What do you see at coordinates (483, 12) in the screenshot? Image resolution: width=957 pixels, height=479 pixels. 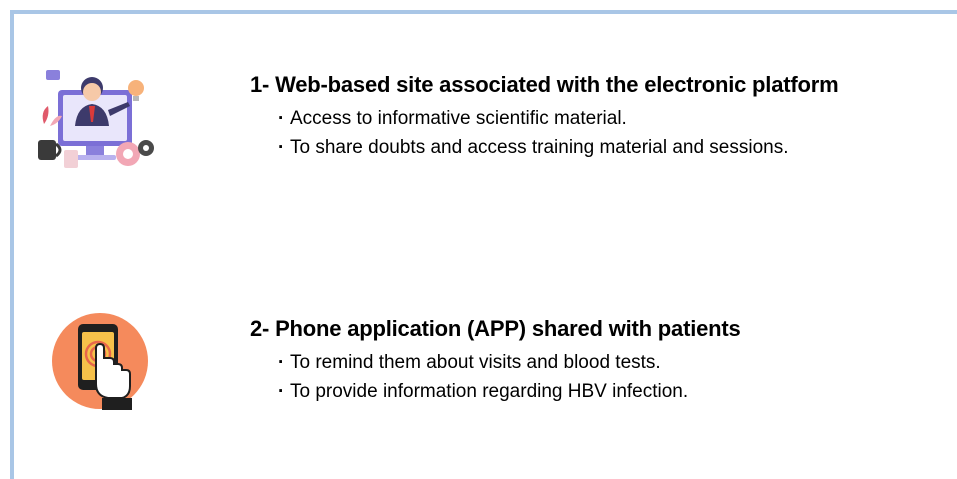 I see `frame-top-border` at bounding box center [483, 12].